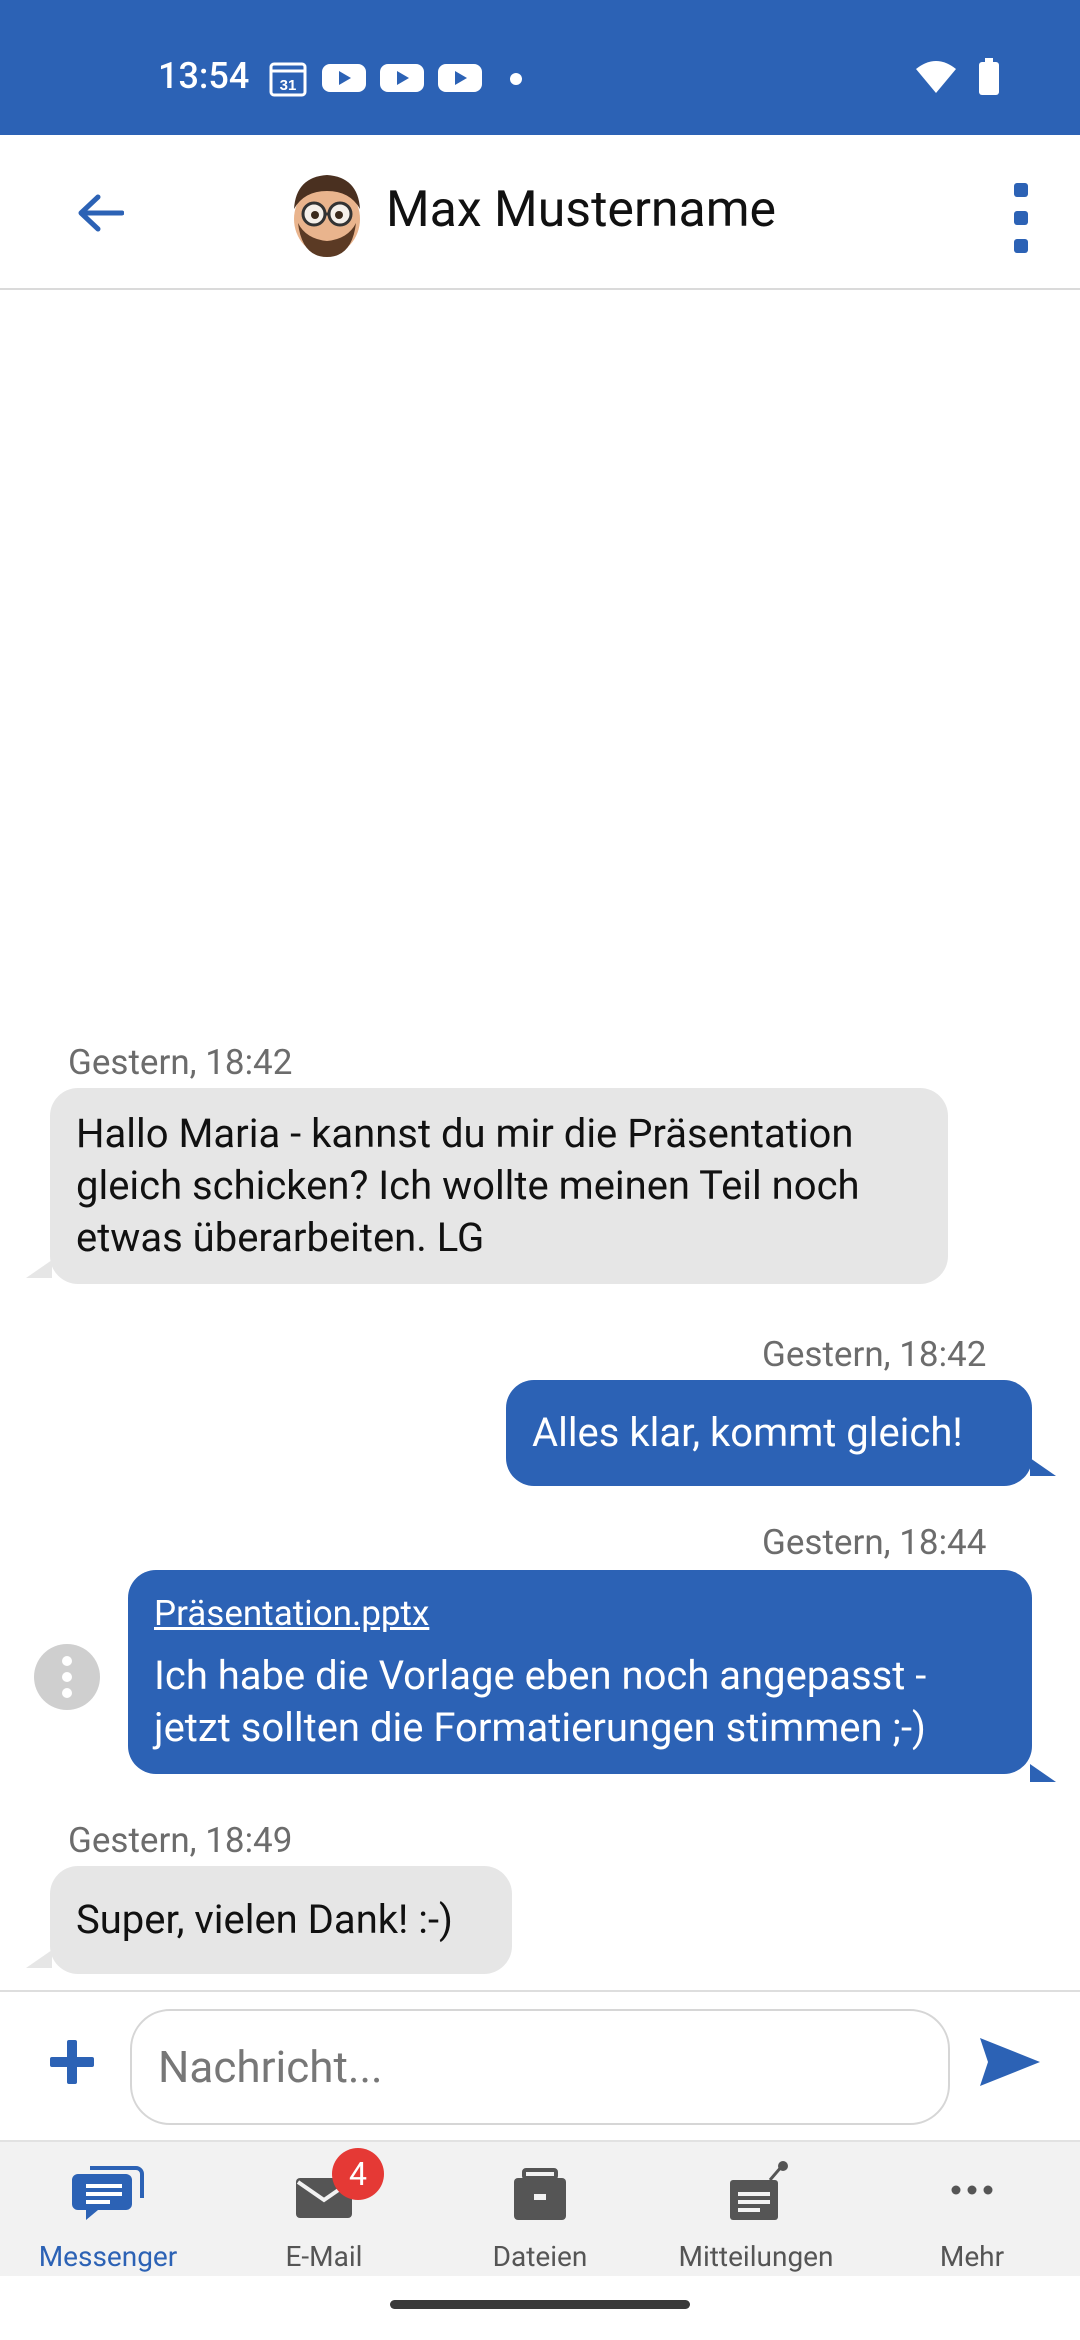 The image size is (1080, 2340). What do you see at coordinates (540, 2304) in the screenshot?
I see `home-indicator` at bounding box center [540, 2304].